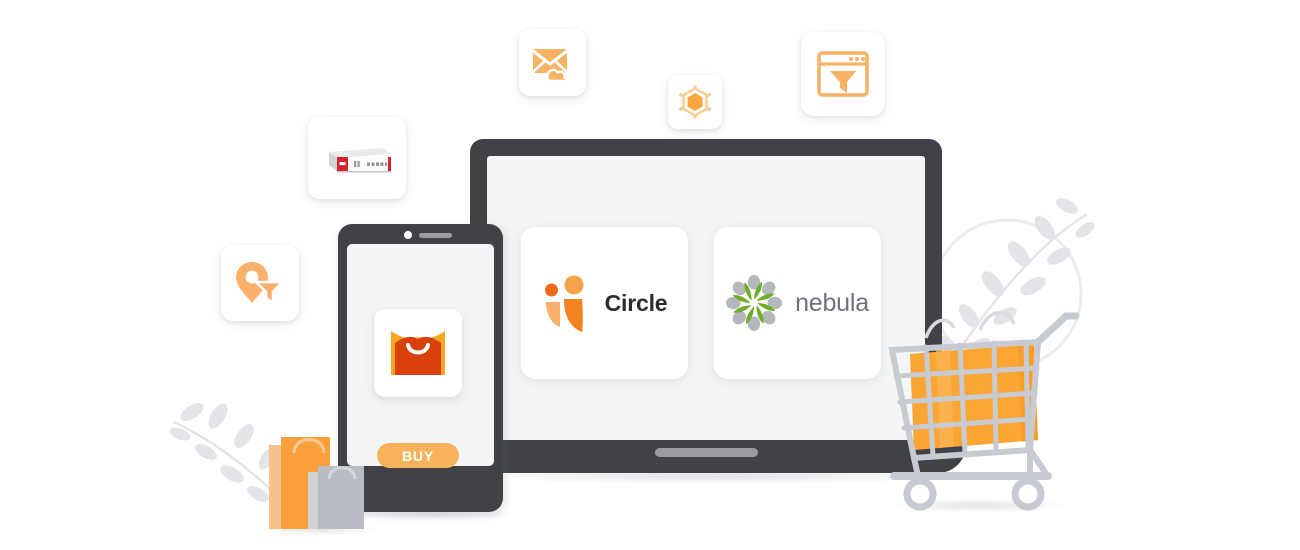 This screenshot has height=550, width=1300. I want to click on cart-wheel-right, so click(1028, 494).